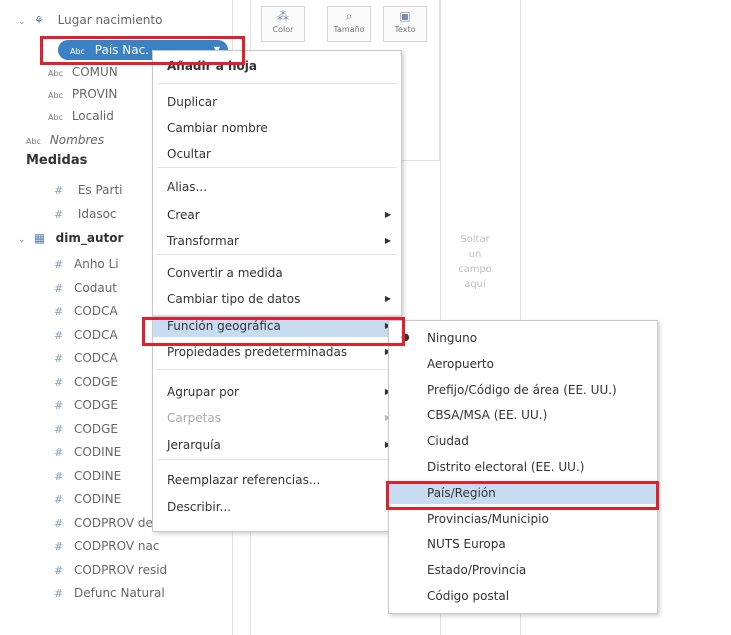 The image size is (731, 635). What do you see at coordinates (212, 66) in the screenshot?
I see `context-menu-item-label: Añadir a hoja` at bounding box center [212, 66].